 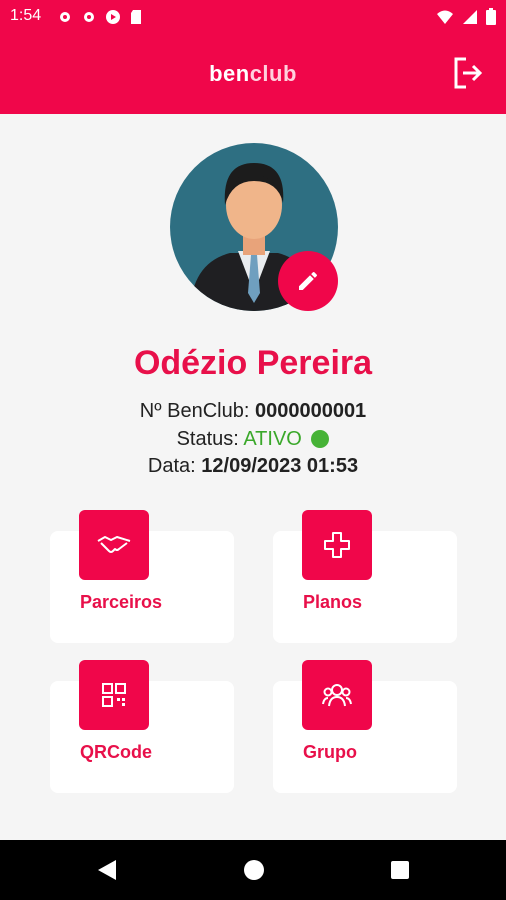 What do you see at coordinates (310, 411) in the screenshot?
I see `benclub-number: 0000000001` at bounding box center [310, 411].